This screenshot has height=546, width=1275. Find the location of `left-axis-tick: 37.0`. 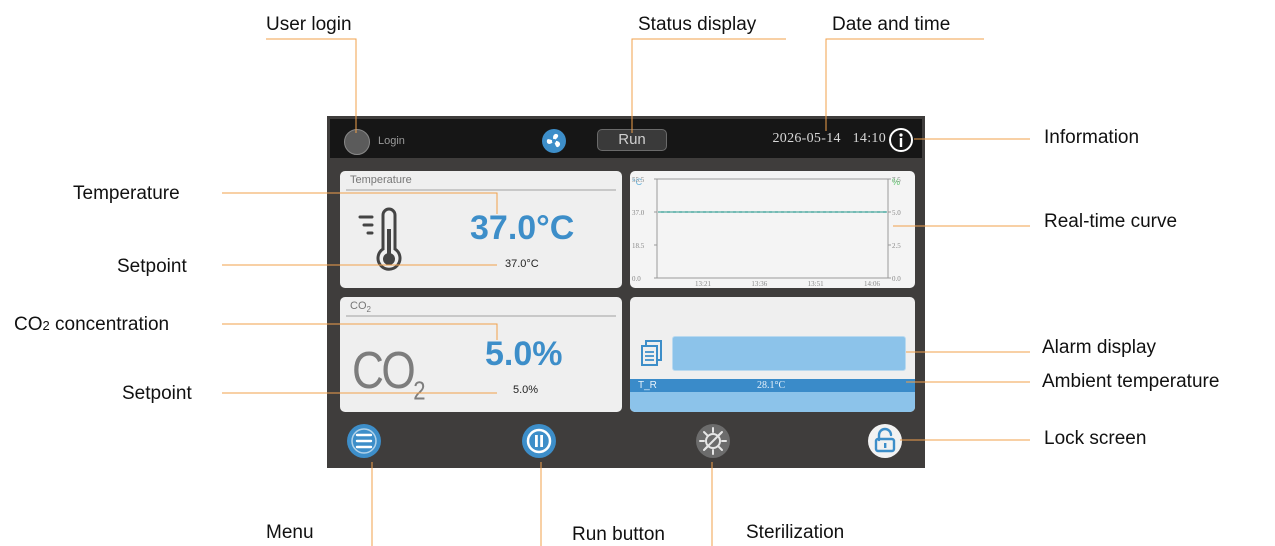

left-axis-tick: 37.0 is located at coordinates (638, 213).